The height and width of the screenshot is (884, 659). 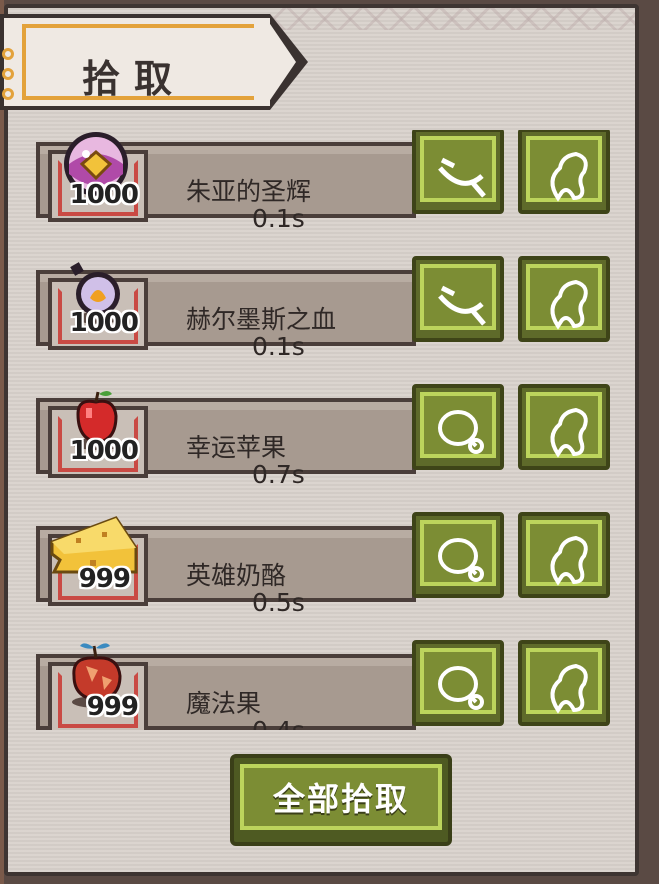 I want to click on blood-potion-icon: 1000, so click(x=97, y=295).